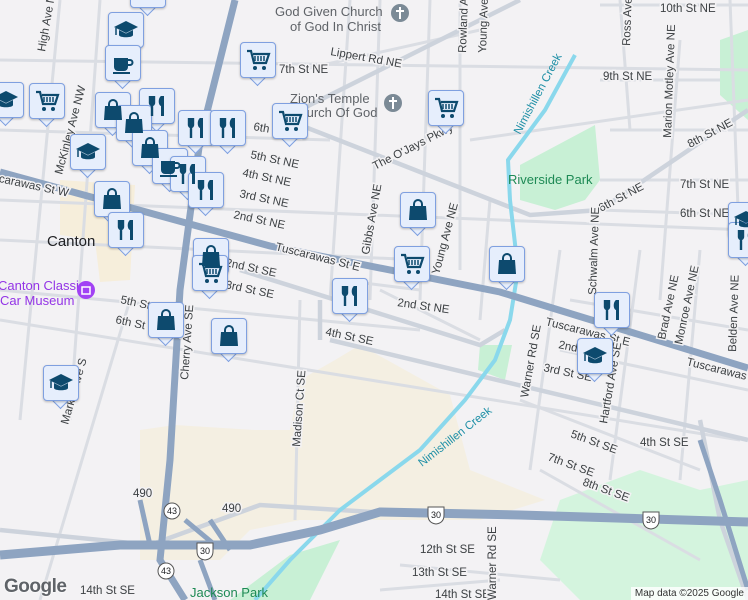 The image size is (748, 600). Describe the element at coordinates (71, 241) in the screenshot. I see `city-label: Canton` at that location.